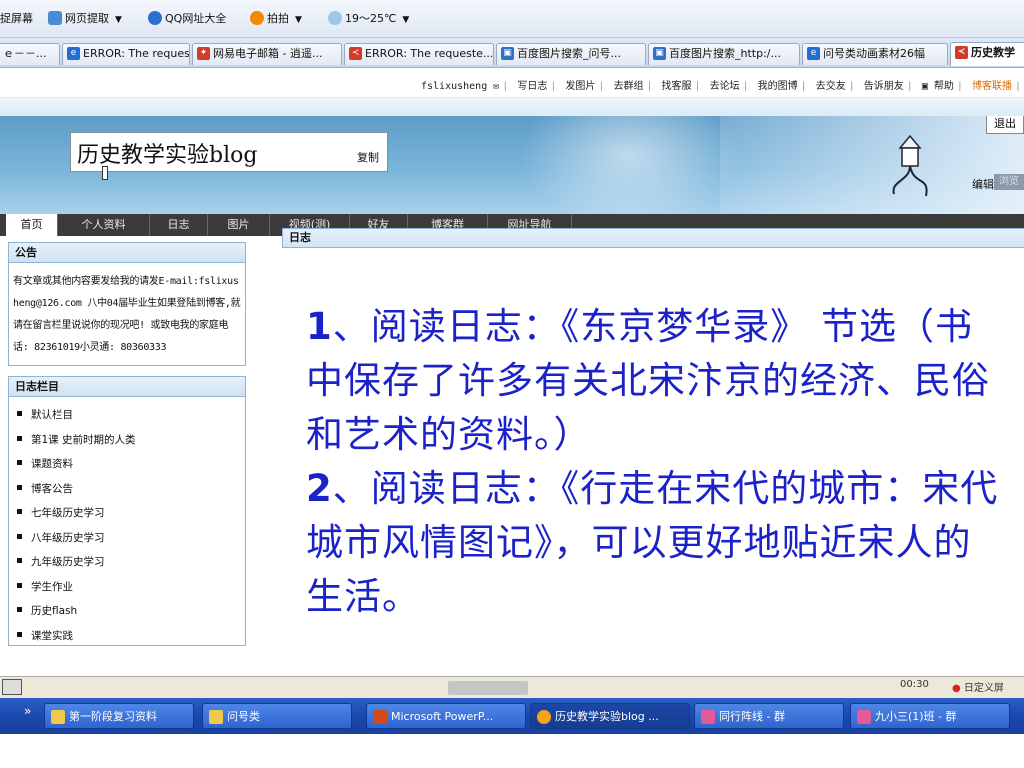 The width and height of the screenshot is (1024, 768). What do you see at coordinates (243, 716) in the screenshot?
I see `task-label: 问号类` at bounding box center [243, 716].